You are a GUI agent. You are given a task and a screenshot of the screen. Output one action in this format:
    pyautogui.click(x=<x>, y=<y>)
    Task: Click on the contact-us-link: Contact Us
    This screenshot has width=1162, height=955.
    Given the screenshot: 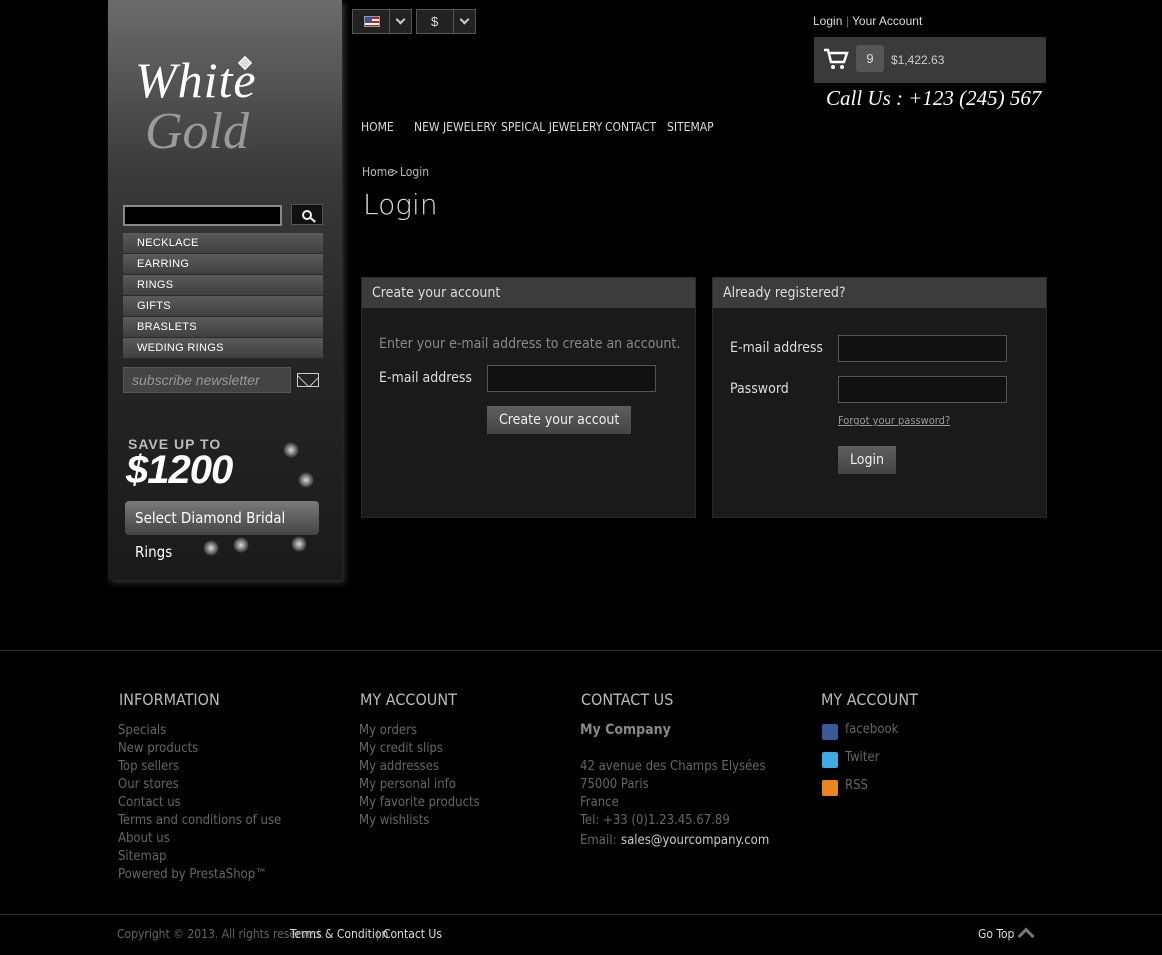 What is the action you would take?
    pyautogui.click(x=412, y=934)
    